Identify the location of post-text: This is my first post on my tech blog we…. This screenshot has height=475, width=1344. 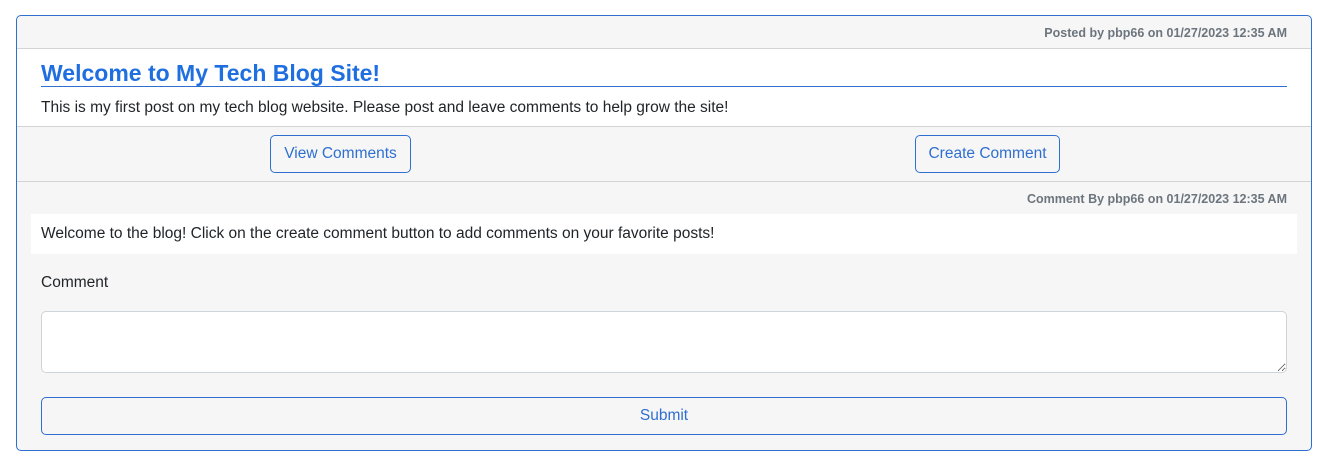
(385, 107).